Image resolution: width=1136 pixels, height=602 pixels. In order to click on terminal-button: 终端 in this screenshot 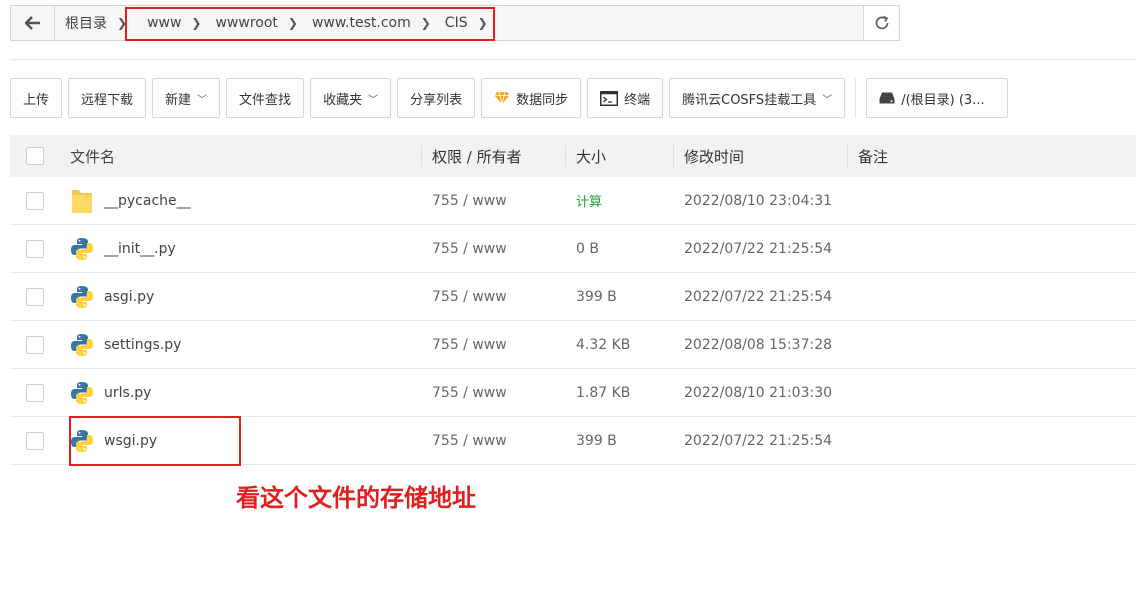, I will do `click(625, 98)`.